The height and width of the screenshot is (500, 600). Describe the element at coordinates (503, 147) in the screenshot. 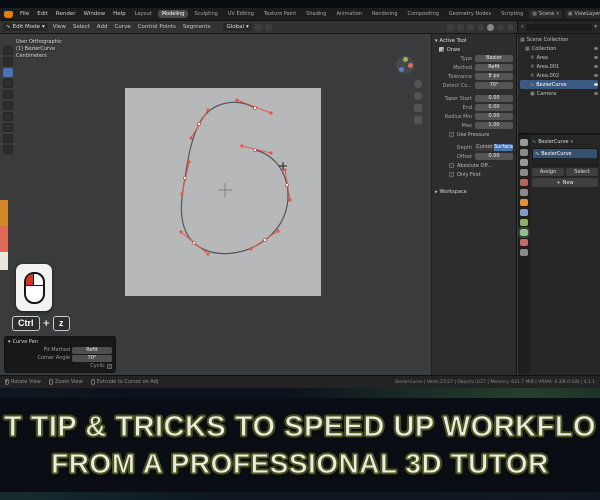

I see `depth-surface-button: Surface` at that location.